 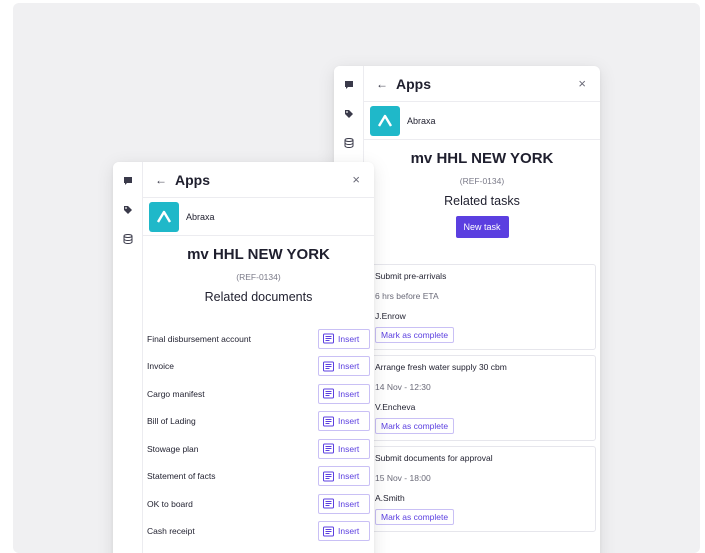 I want to click on task-due: 15 Nov - 18:00, so click(x=403, y=478).